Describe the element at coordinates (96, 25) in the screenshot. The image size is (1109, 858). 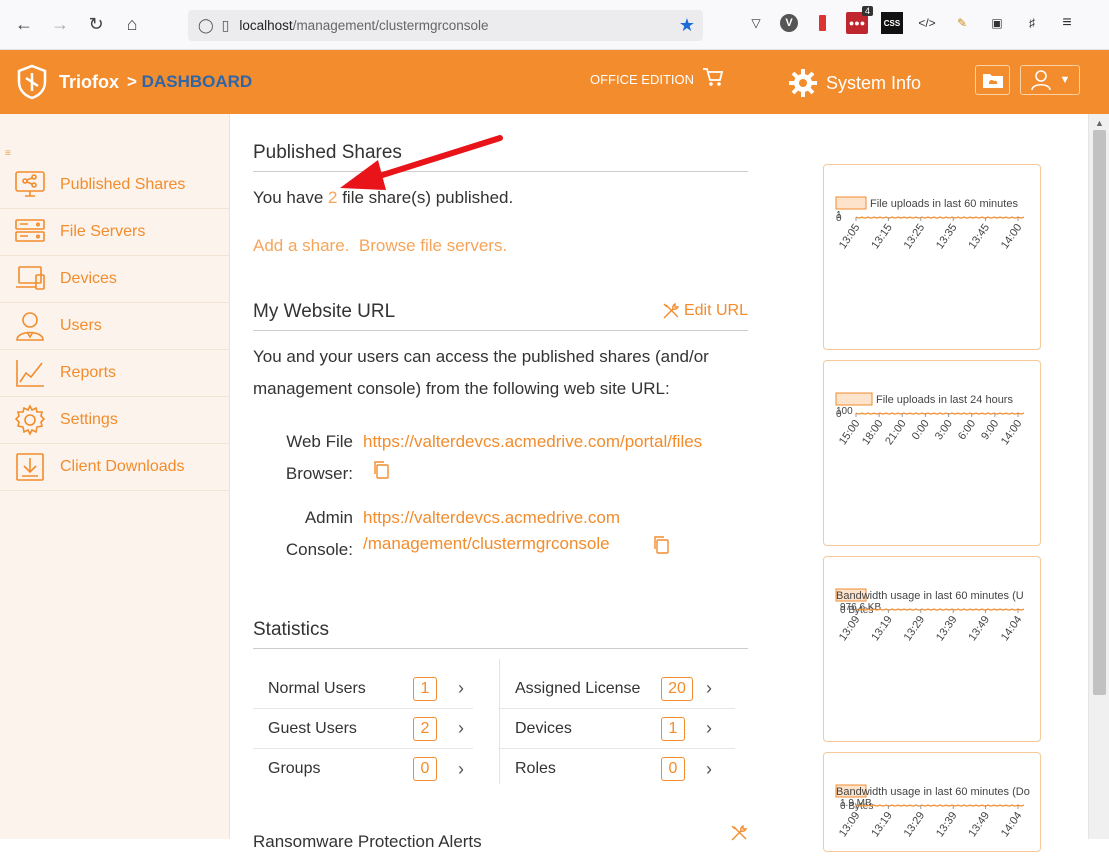
I see `reload-icon: ↻` at that location.